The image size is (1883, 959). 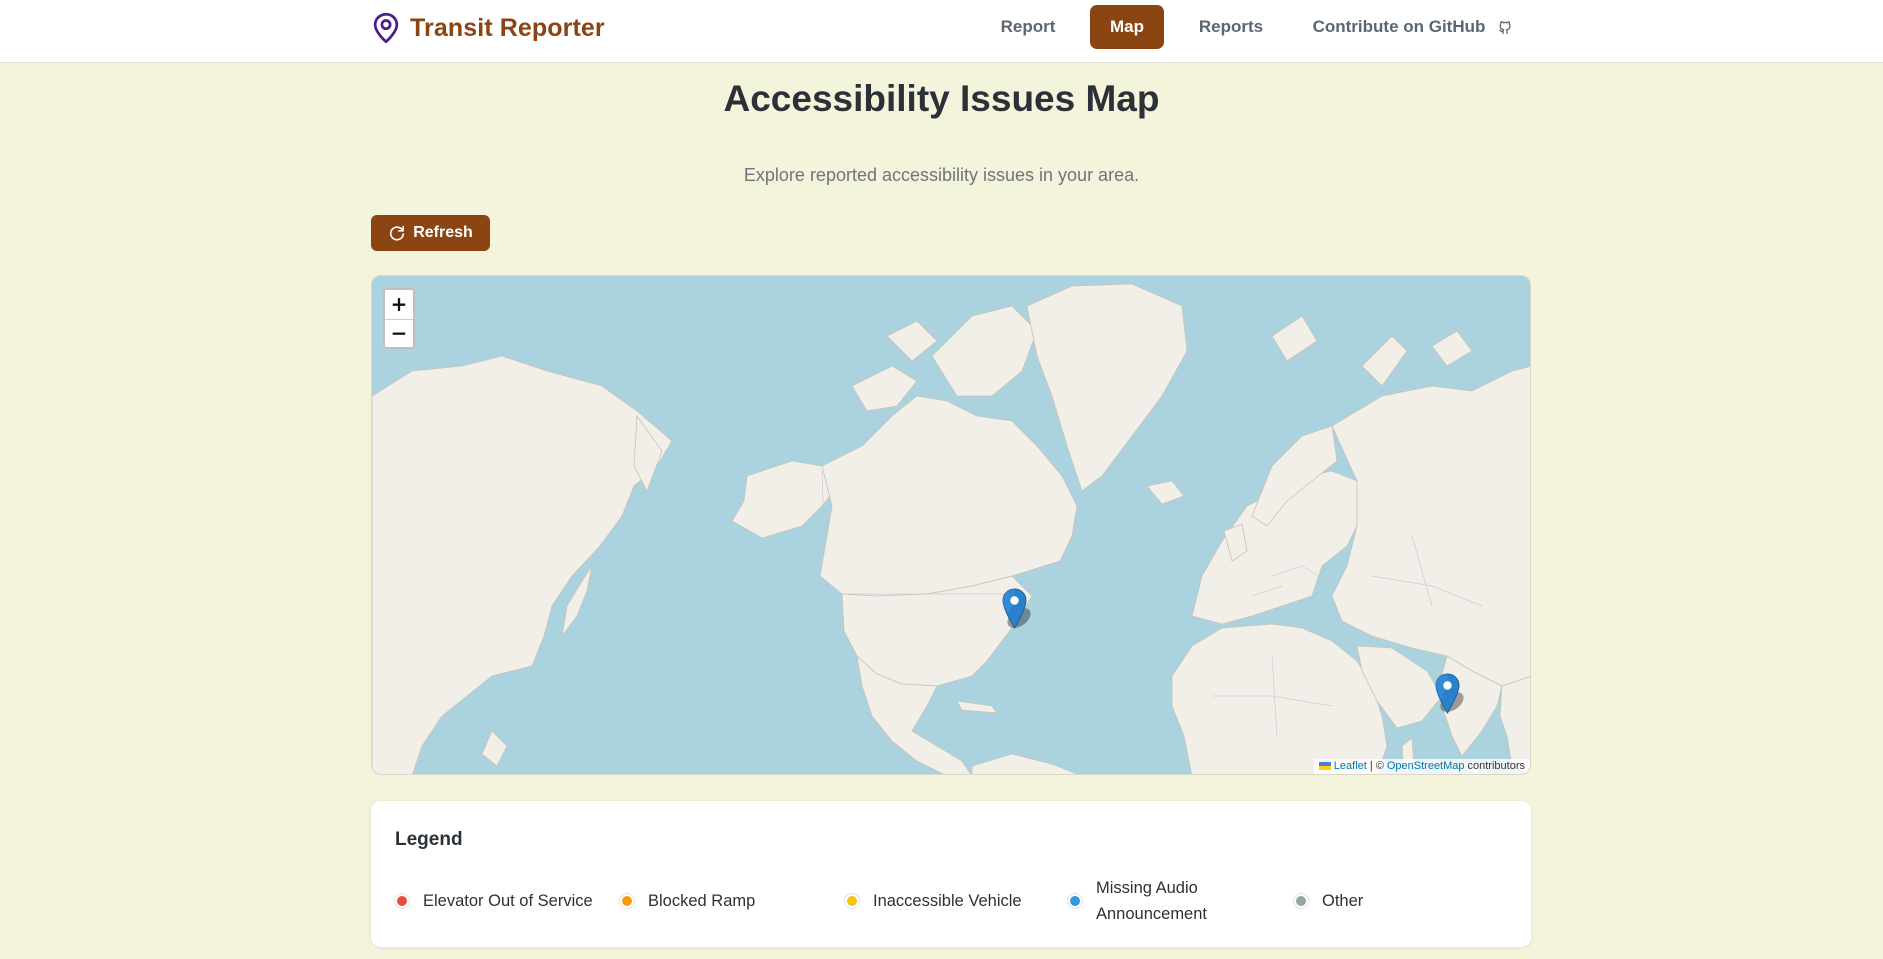 What do you see at coordinates (1343, 901) in the screenshot?
I see `legend-label: Other` at bounding box center [1343, 901].